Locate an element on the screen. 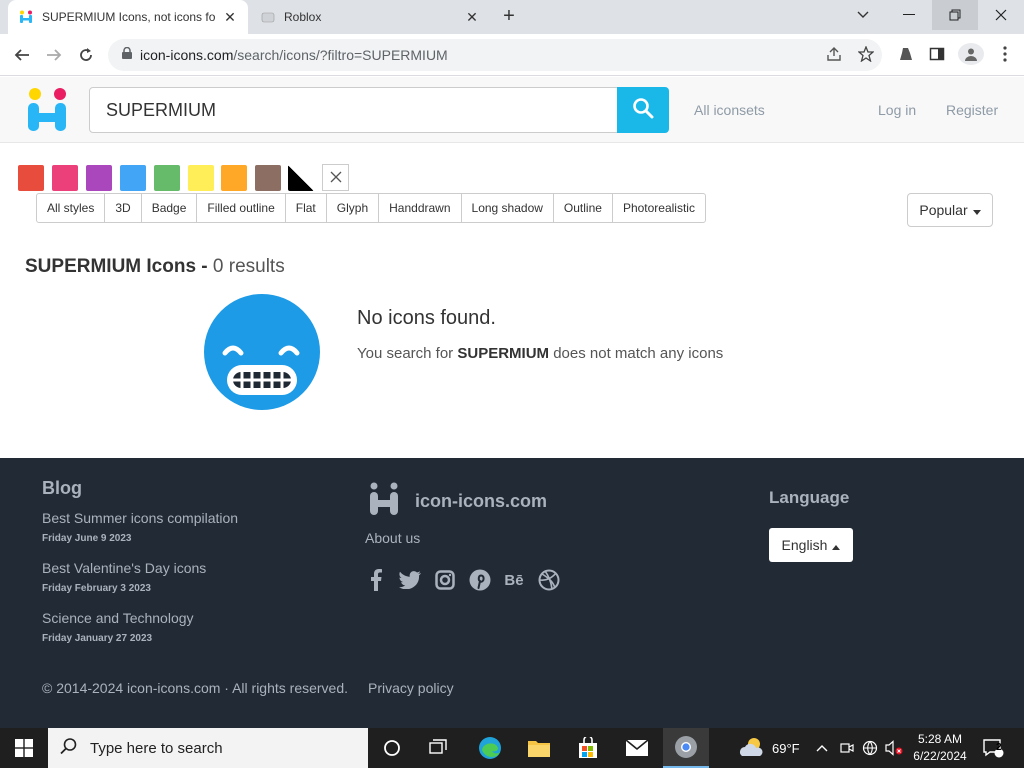  facebook-icon is located at coordinates (376, 580).